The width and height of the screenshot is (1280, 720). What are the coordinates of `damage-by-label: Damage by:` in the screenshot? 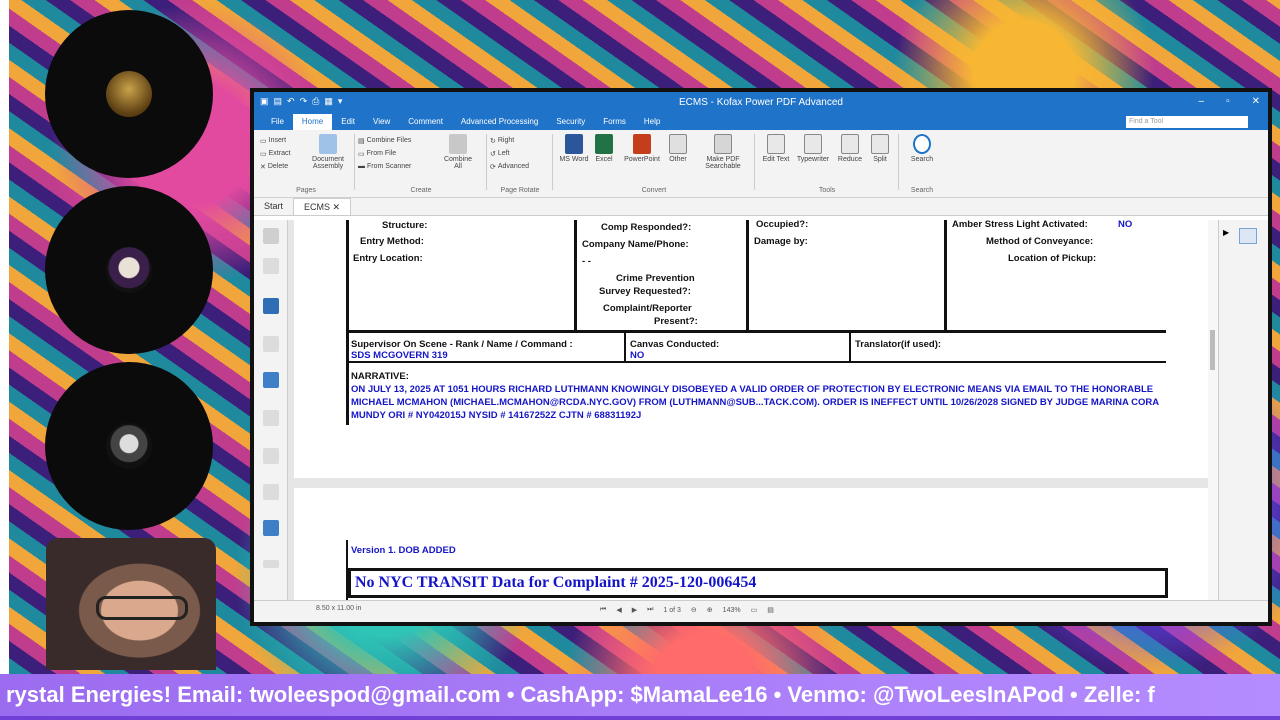 It's located at (781, 241).